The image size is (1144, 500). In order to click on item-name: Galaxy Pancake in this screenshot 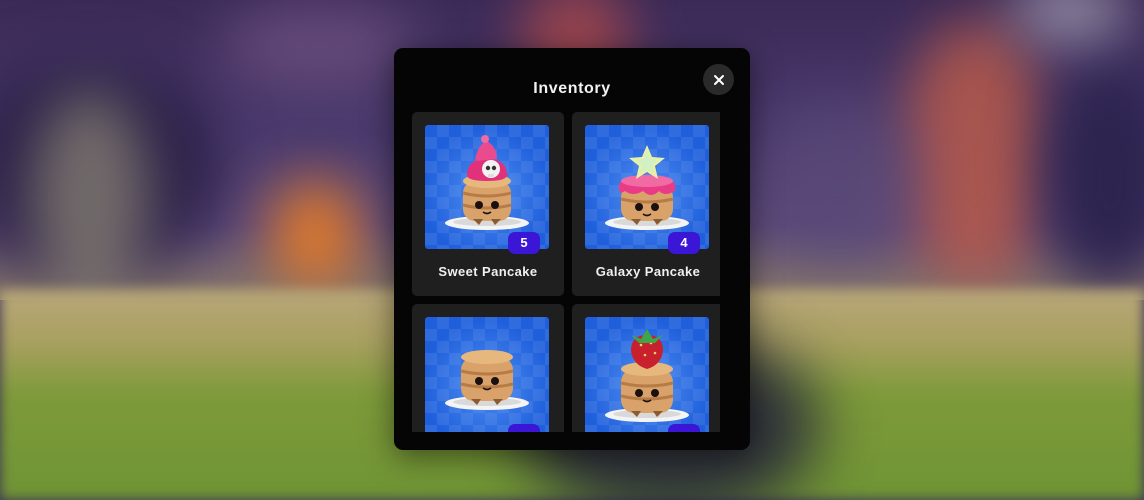, I will do `click(648, 271)`.